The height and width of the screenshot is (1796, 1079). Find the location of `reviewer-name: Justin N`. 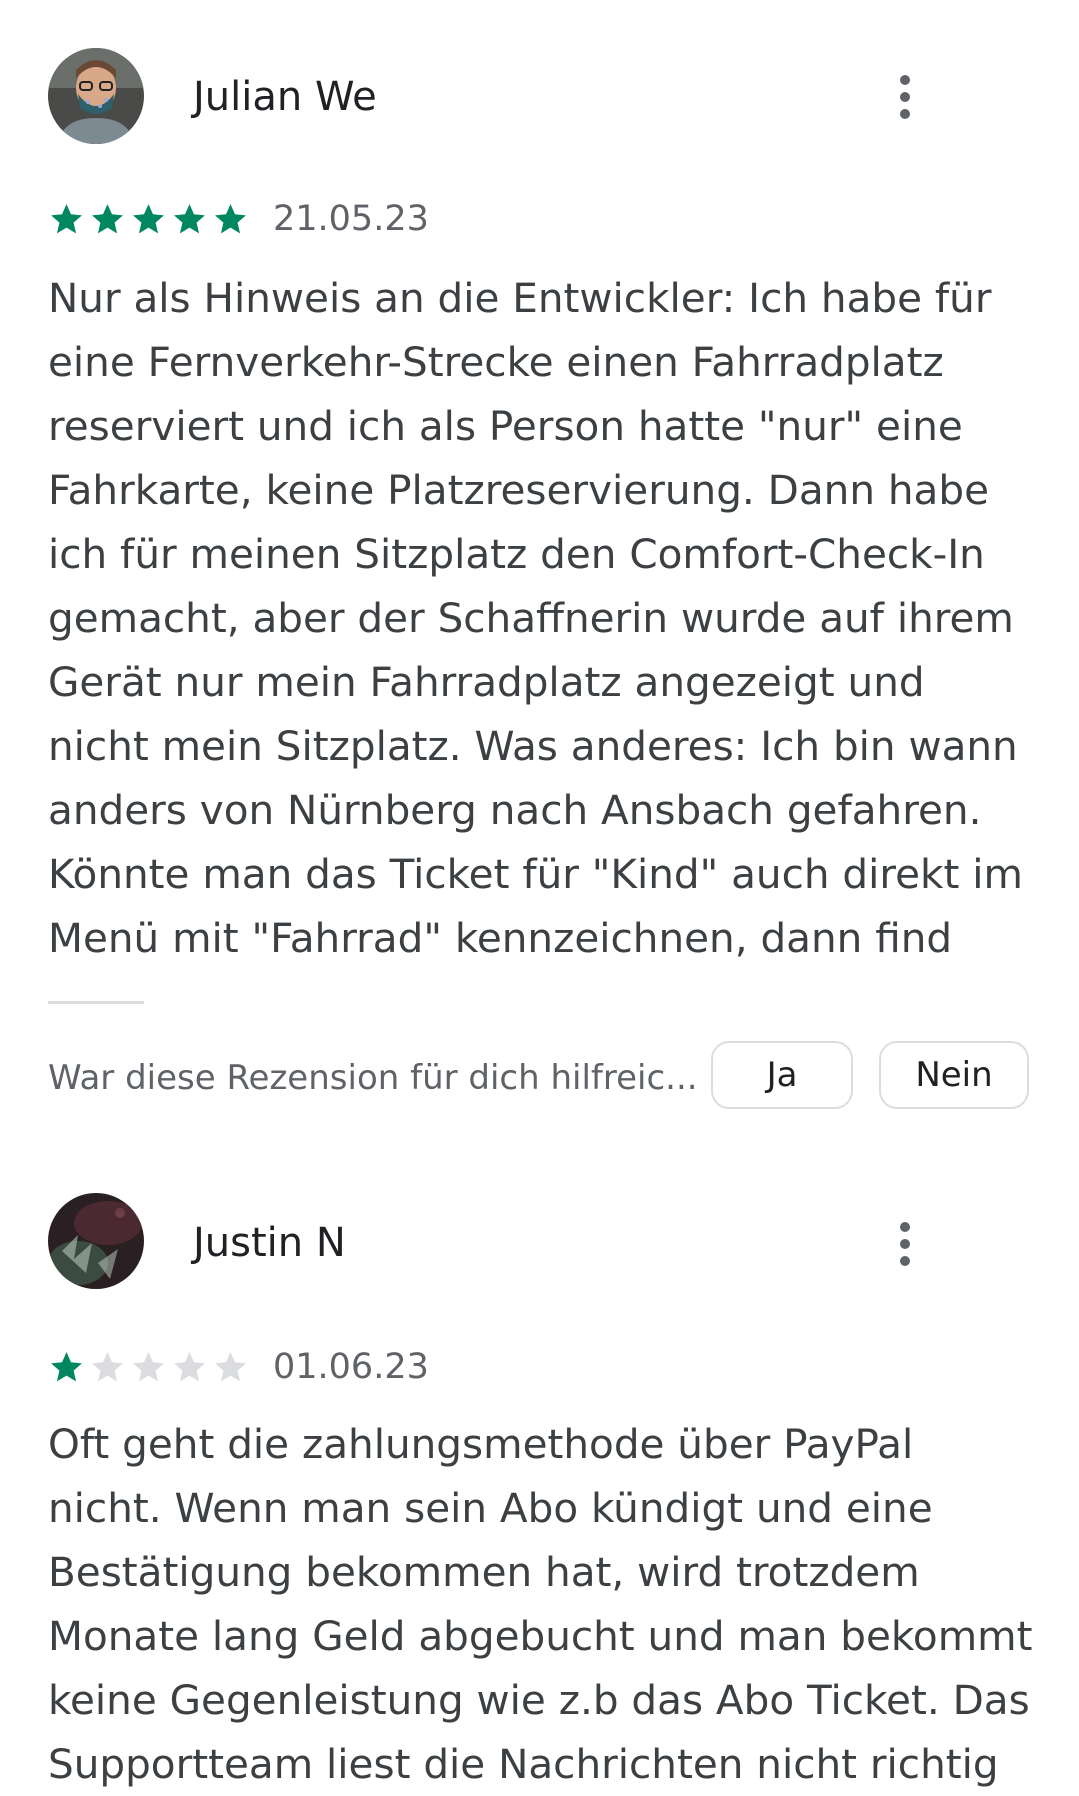

reviewer-name: Justin N is located at coordinates (269, 1243).